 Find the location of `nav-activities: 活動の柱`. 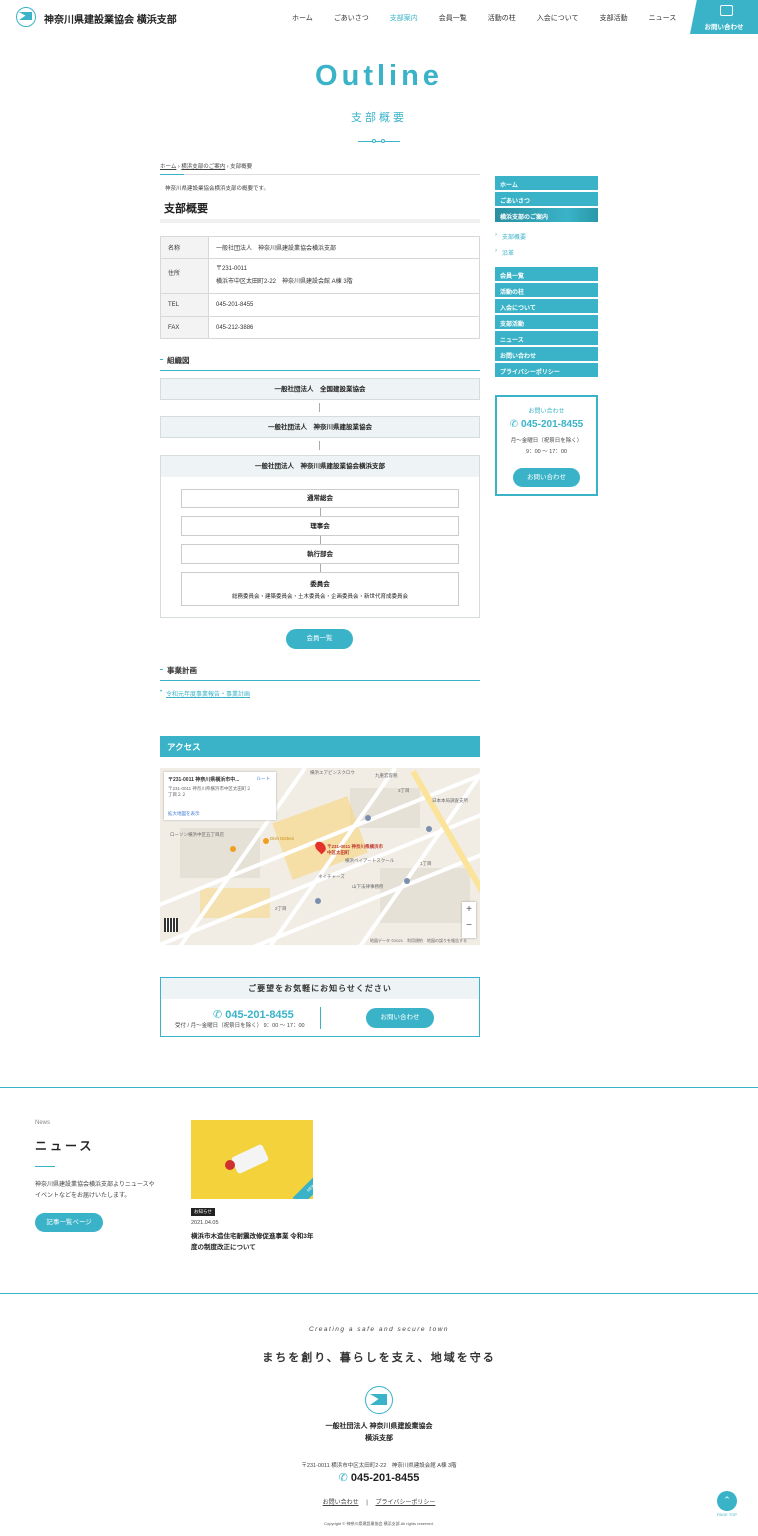

nav-activities: 活動の柱 is located at coordinates (502, 18).